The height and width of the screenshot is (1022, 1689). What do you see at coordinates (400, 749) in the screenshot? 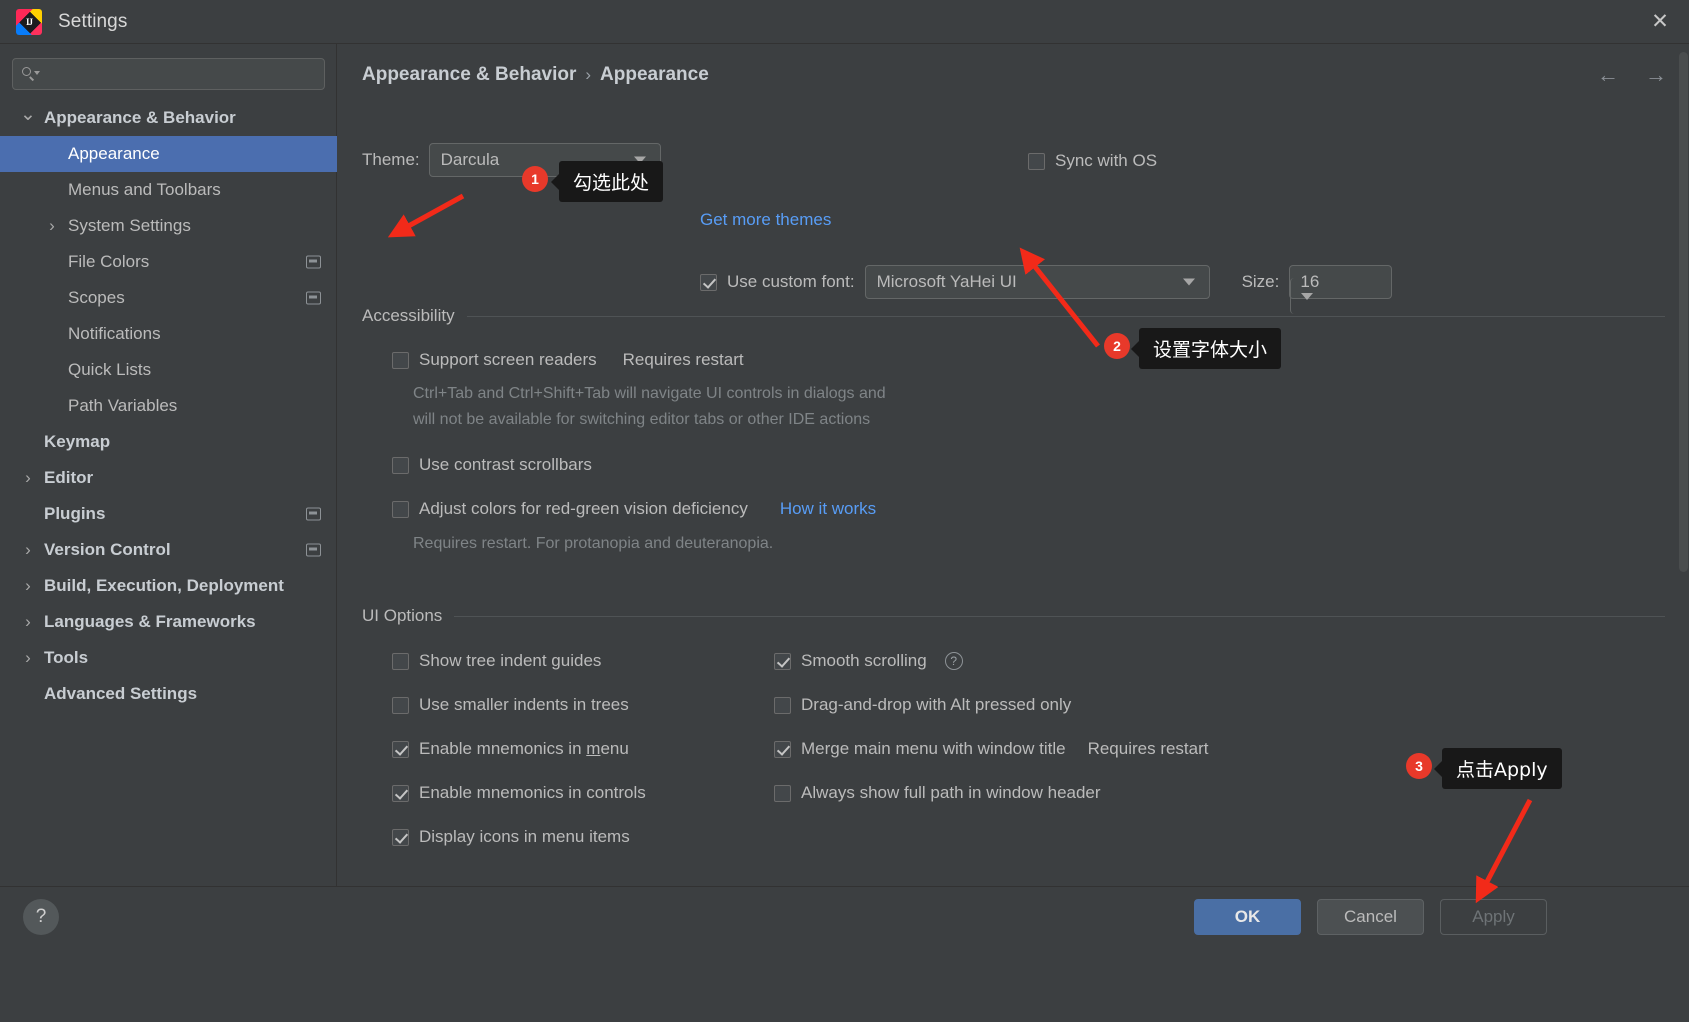
I see `enable-mnemonics-in-menu-checkbox` at bounding box center [400, 749].